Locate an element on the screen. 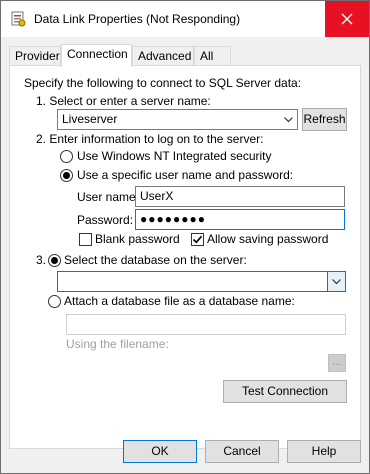 Image resolution: width=370 pixels, height=474 pixels. step3-number: 3. is located at coordinates (41, 260).